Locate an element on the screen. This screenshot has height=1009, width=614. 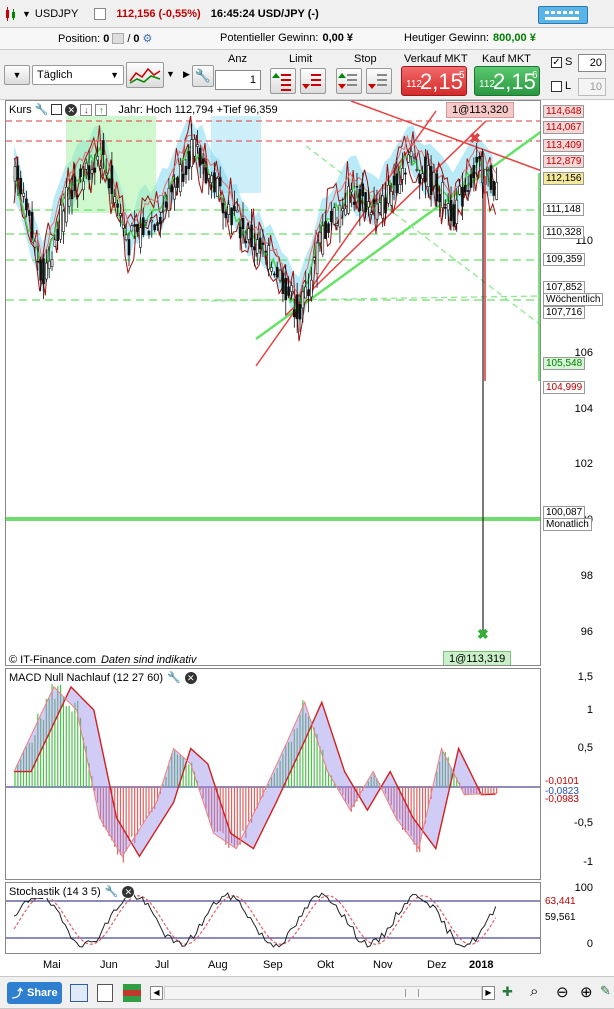
pen-icon: ✎ is located at coordinates (605, 991).